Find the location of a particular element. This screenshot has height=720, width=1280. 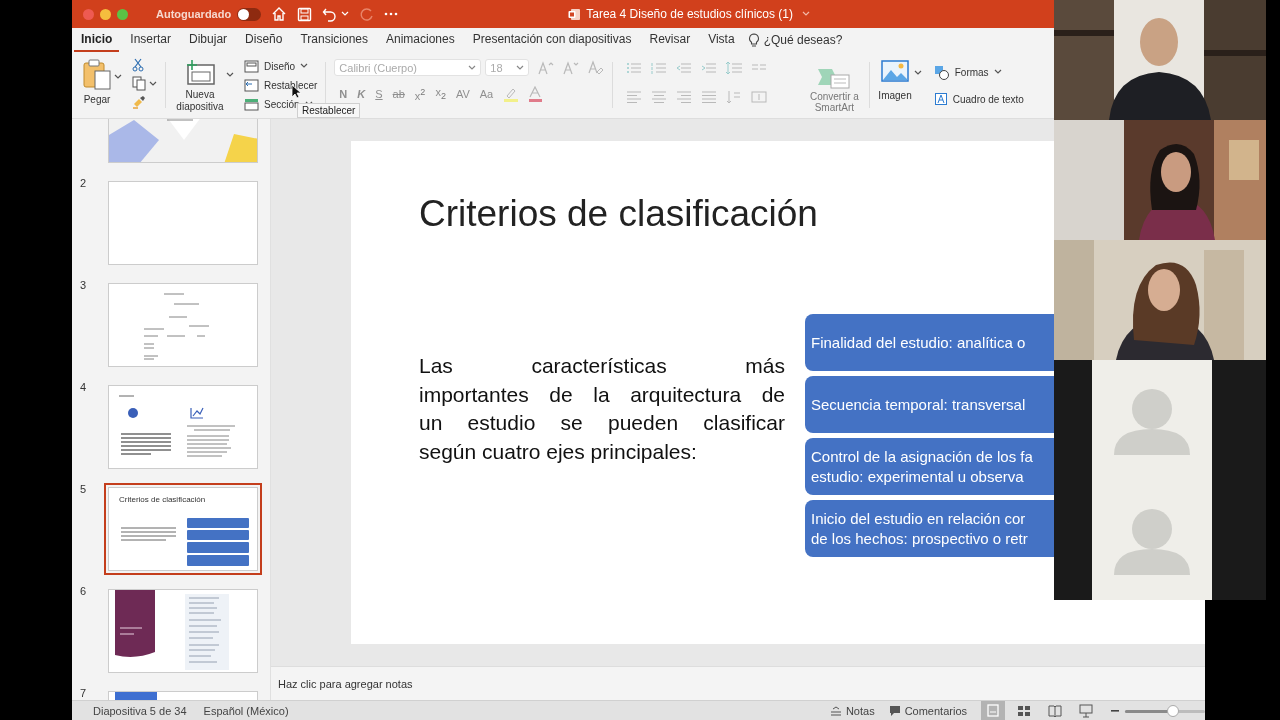

slider-thumb is located at coordinates (1173, 710).